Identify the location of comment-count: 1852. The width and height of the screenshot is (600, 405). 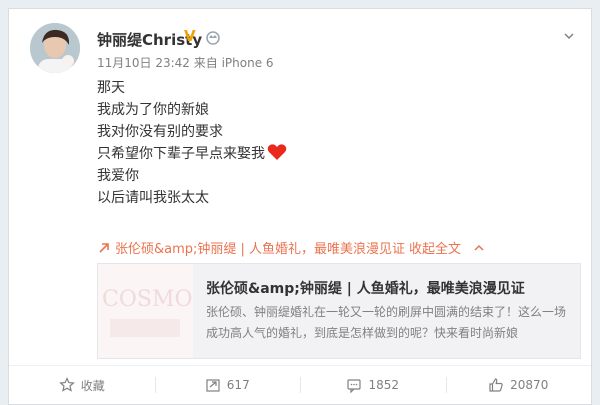
(384, 385).